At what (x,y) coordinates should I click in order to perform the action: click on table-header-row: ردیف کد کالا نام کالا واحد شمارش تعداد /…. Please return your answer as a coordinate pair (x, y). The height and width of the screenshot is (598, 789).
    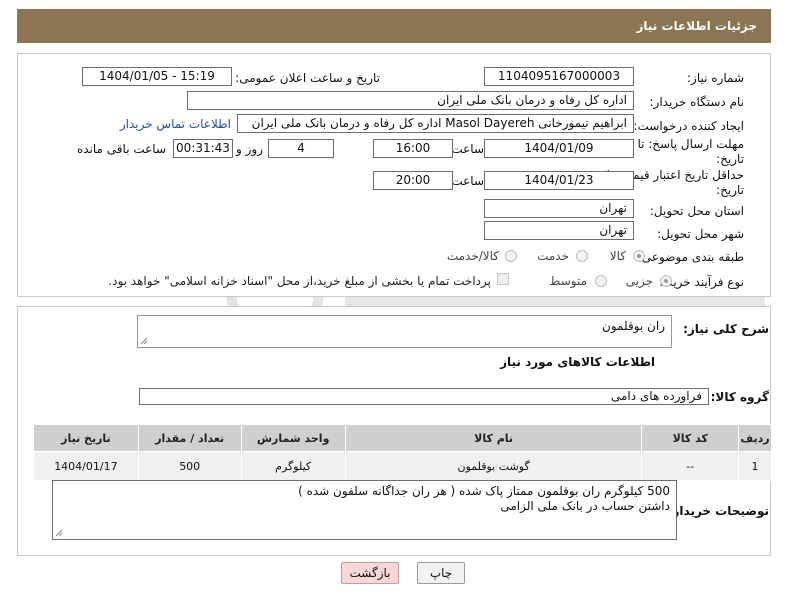
    Looking at the image, I should click on (402, 438).